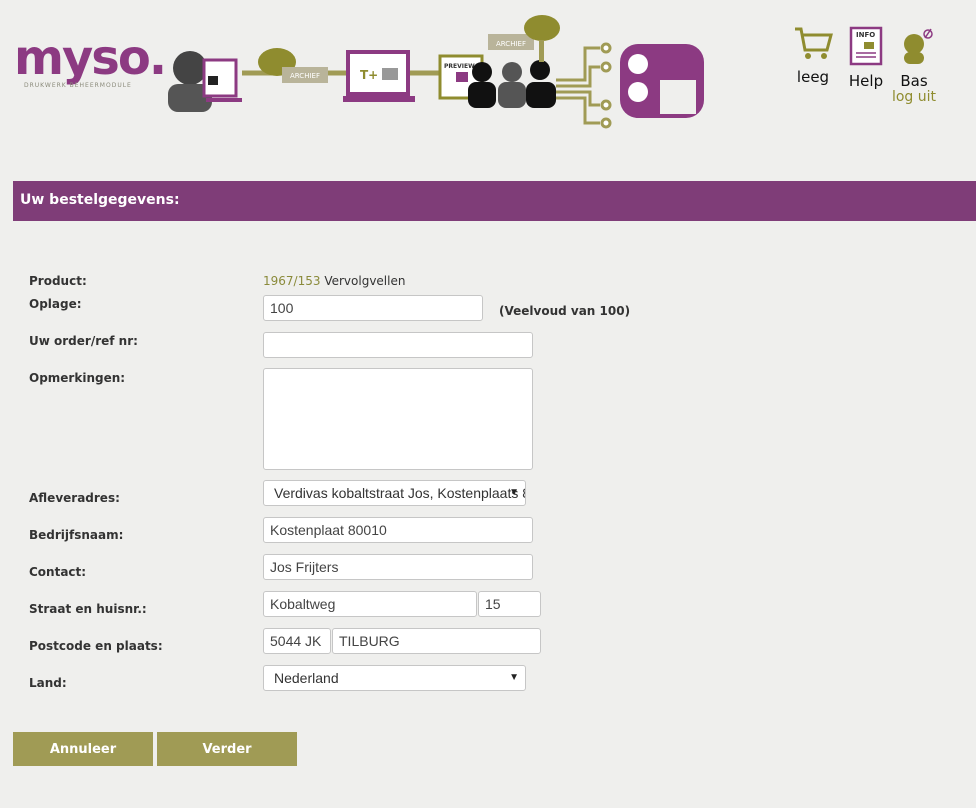  What do you see at coordinates (292, 281) in the screenshot?
I see `product-code-link: 1967/153` at bounding box center [292, 281].